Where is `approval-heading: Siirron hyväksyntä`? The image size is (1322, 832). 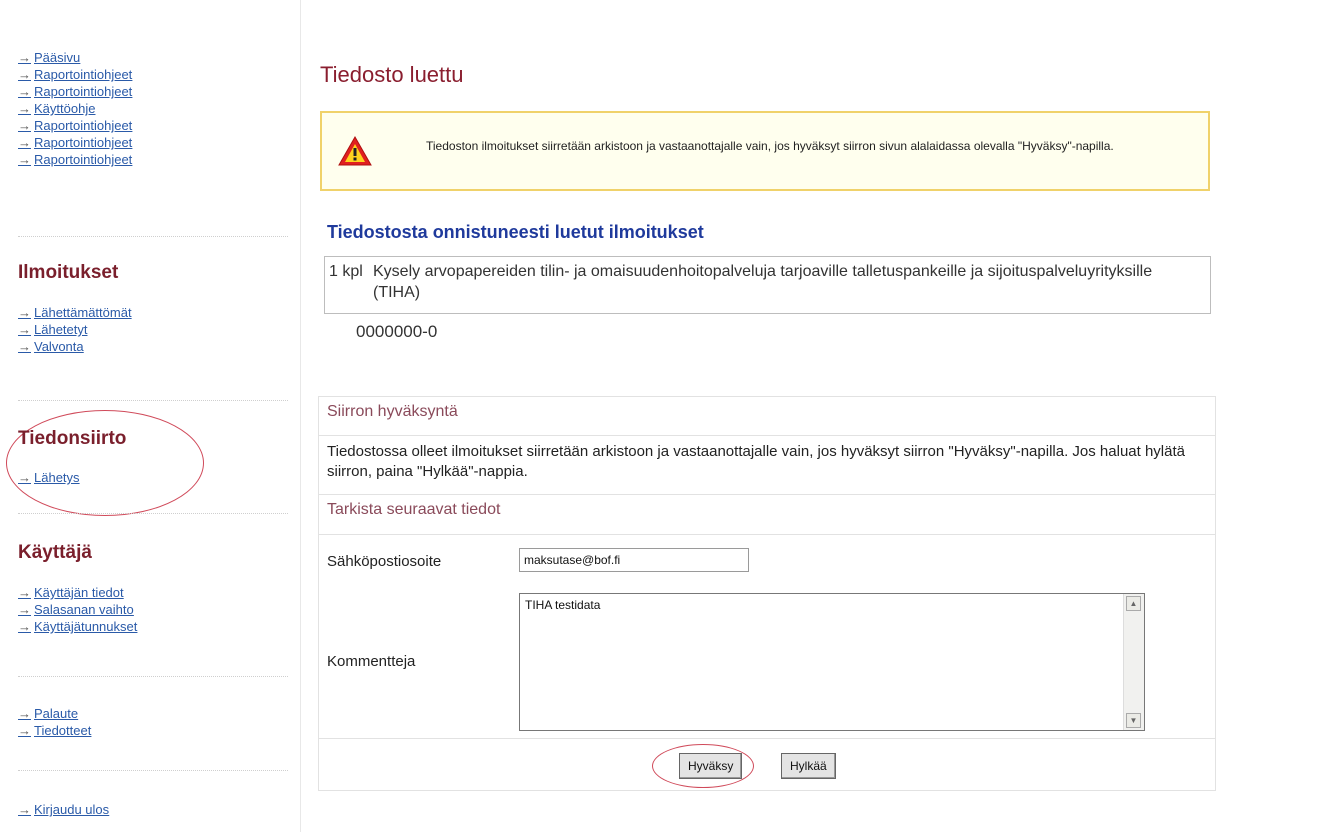 approval-heading: Siirron hyväksyntä is located at coordinates (392, 411).